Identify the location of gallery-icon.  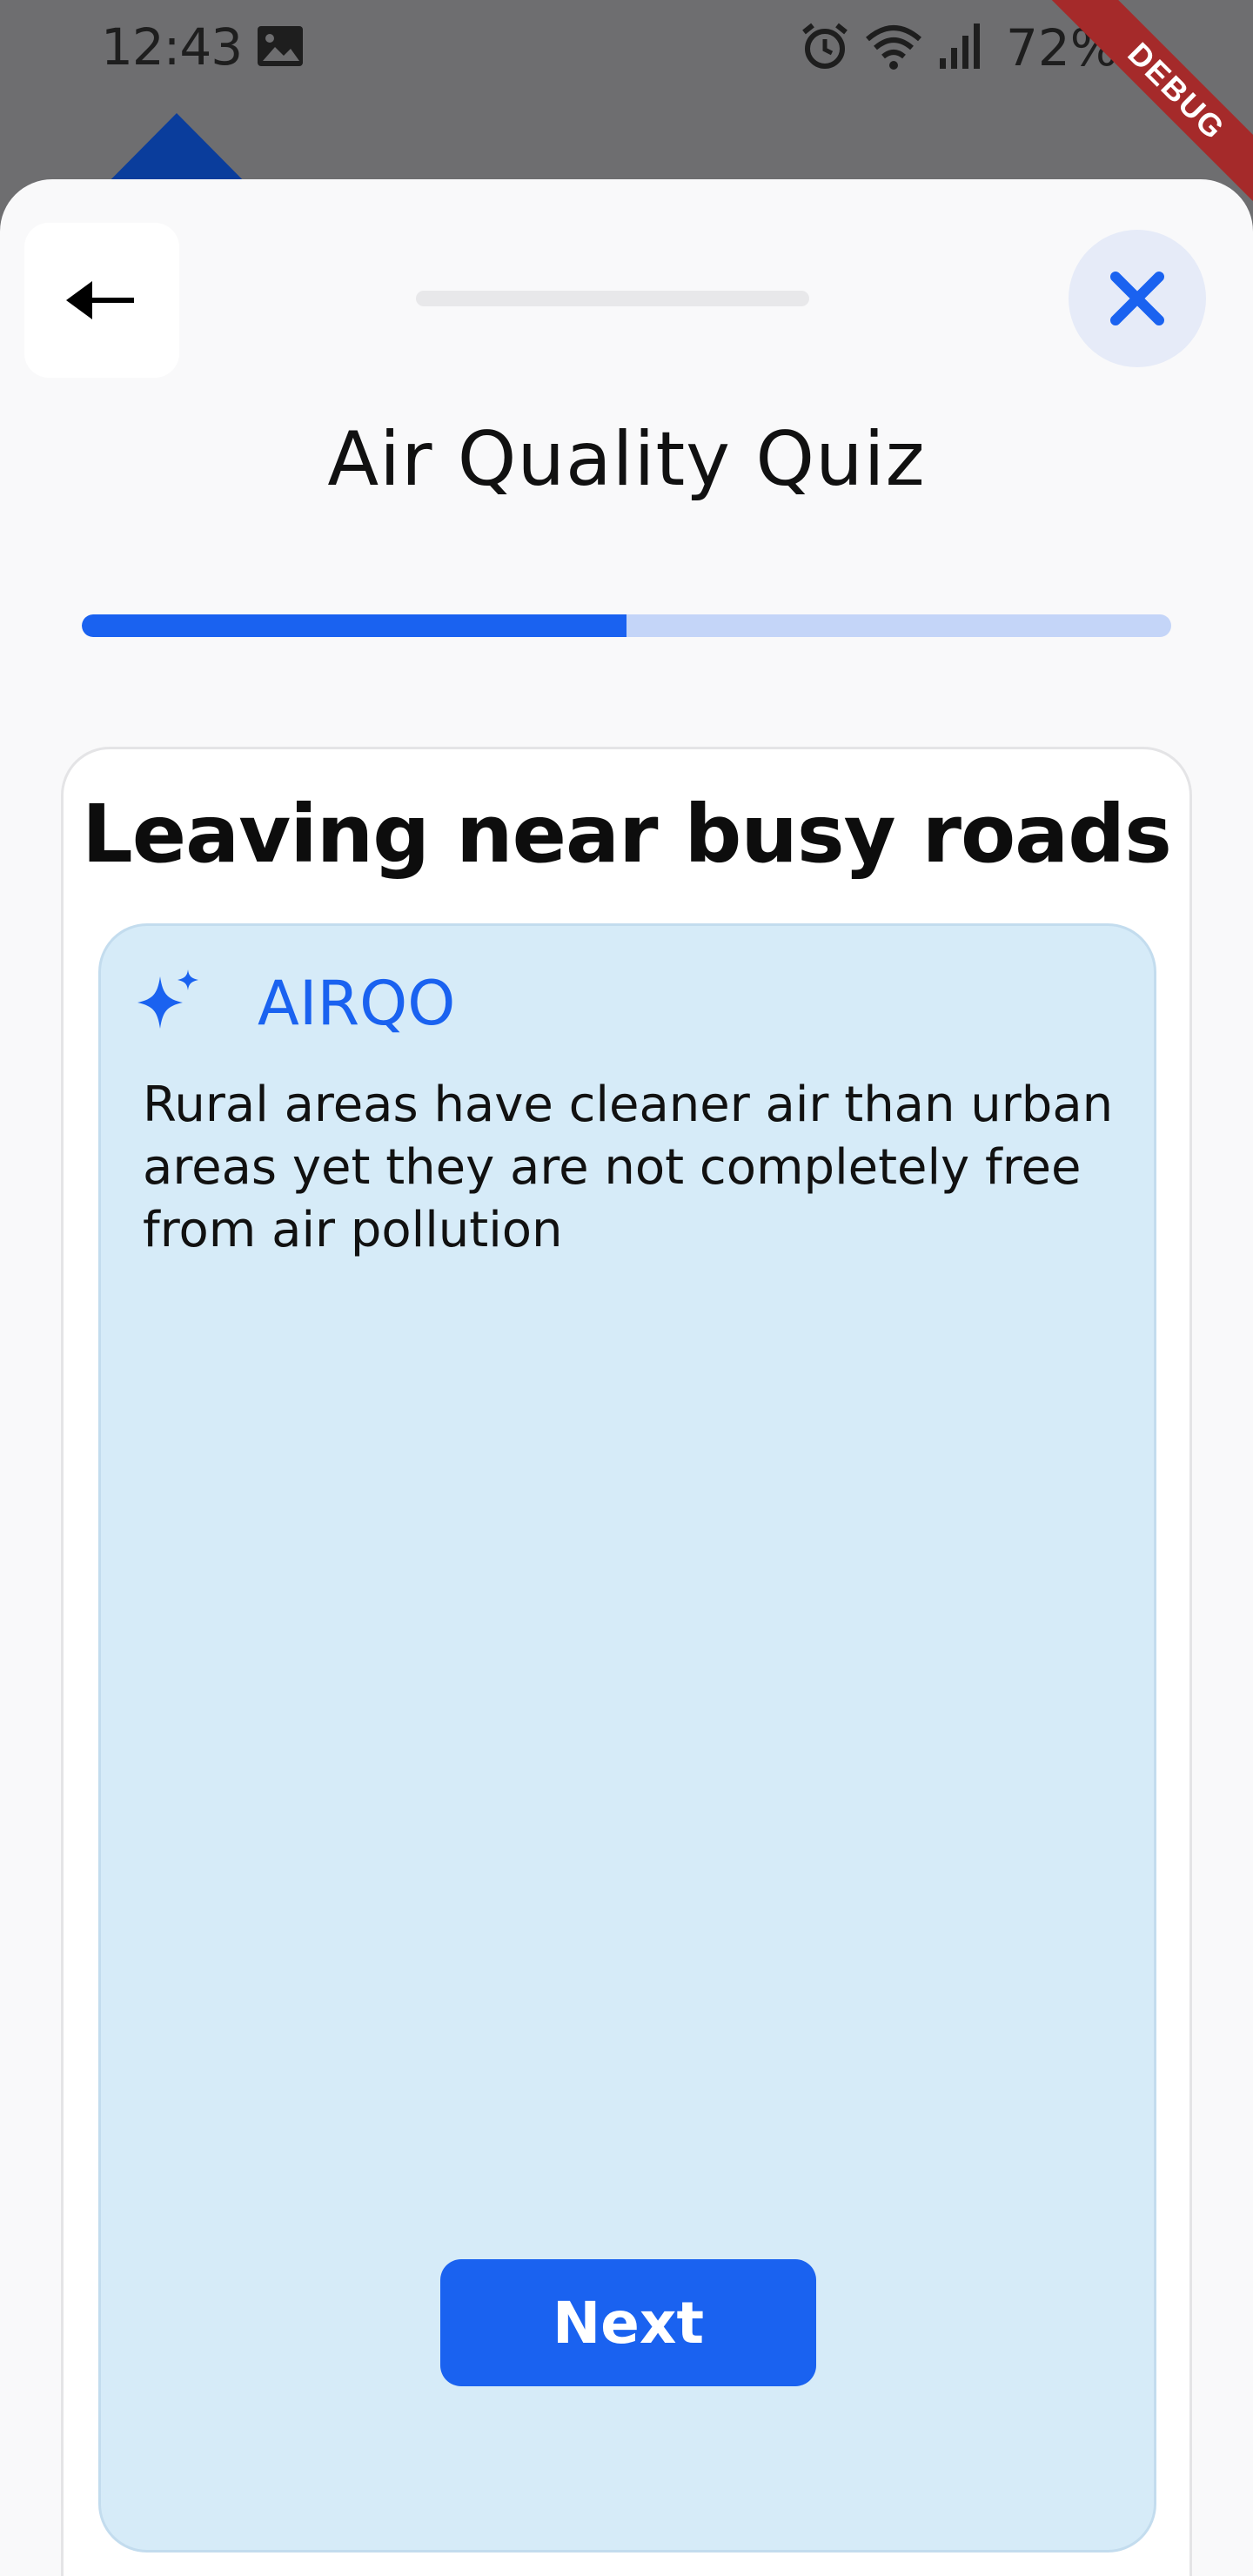
(280, 46).